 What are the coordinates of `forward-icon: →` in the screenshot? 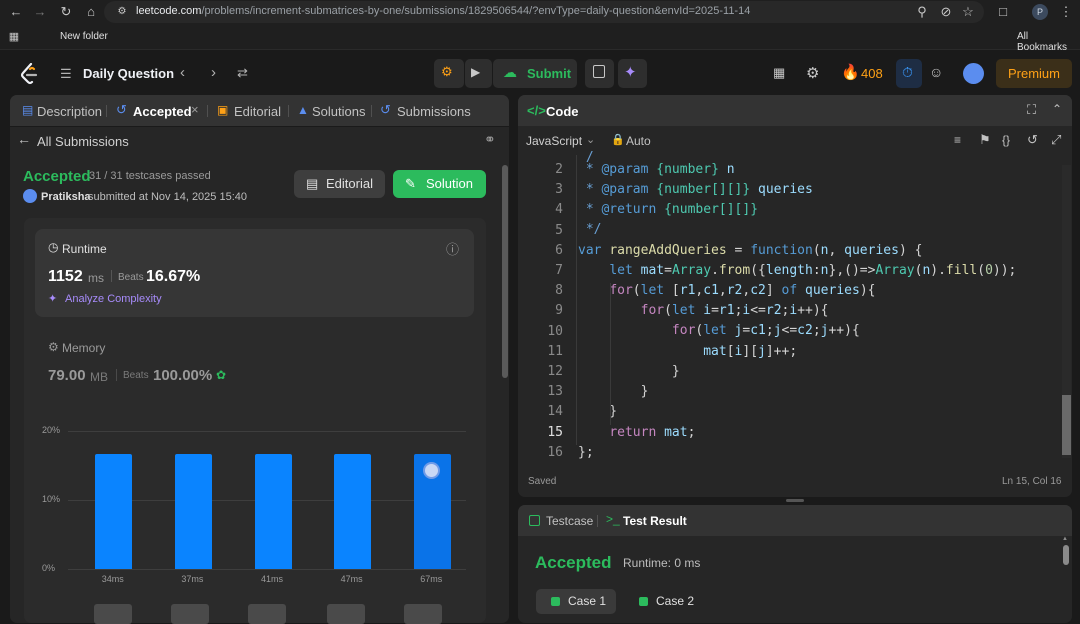 It's located at (40, 12).